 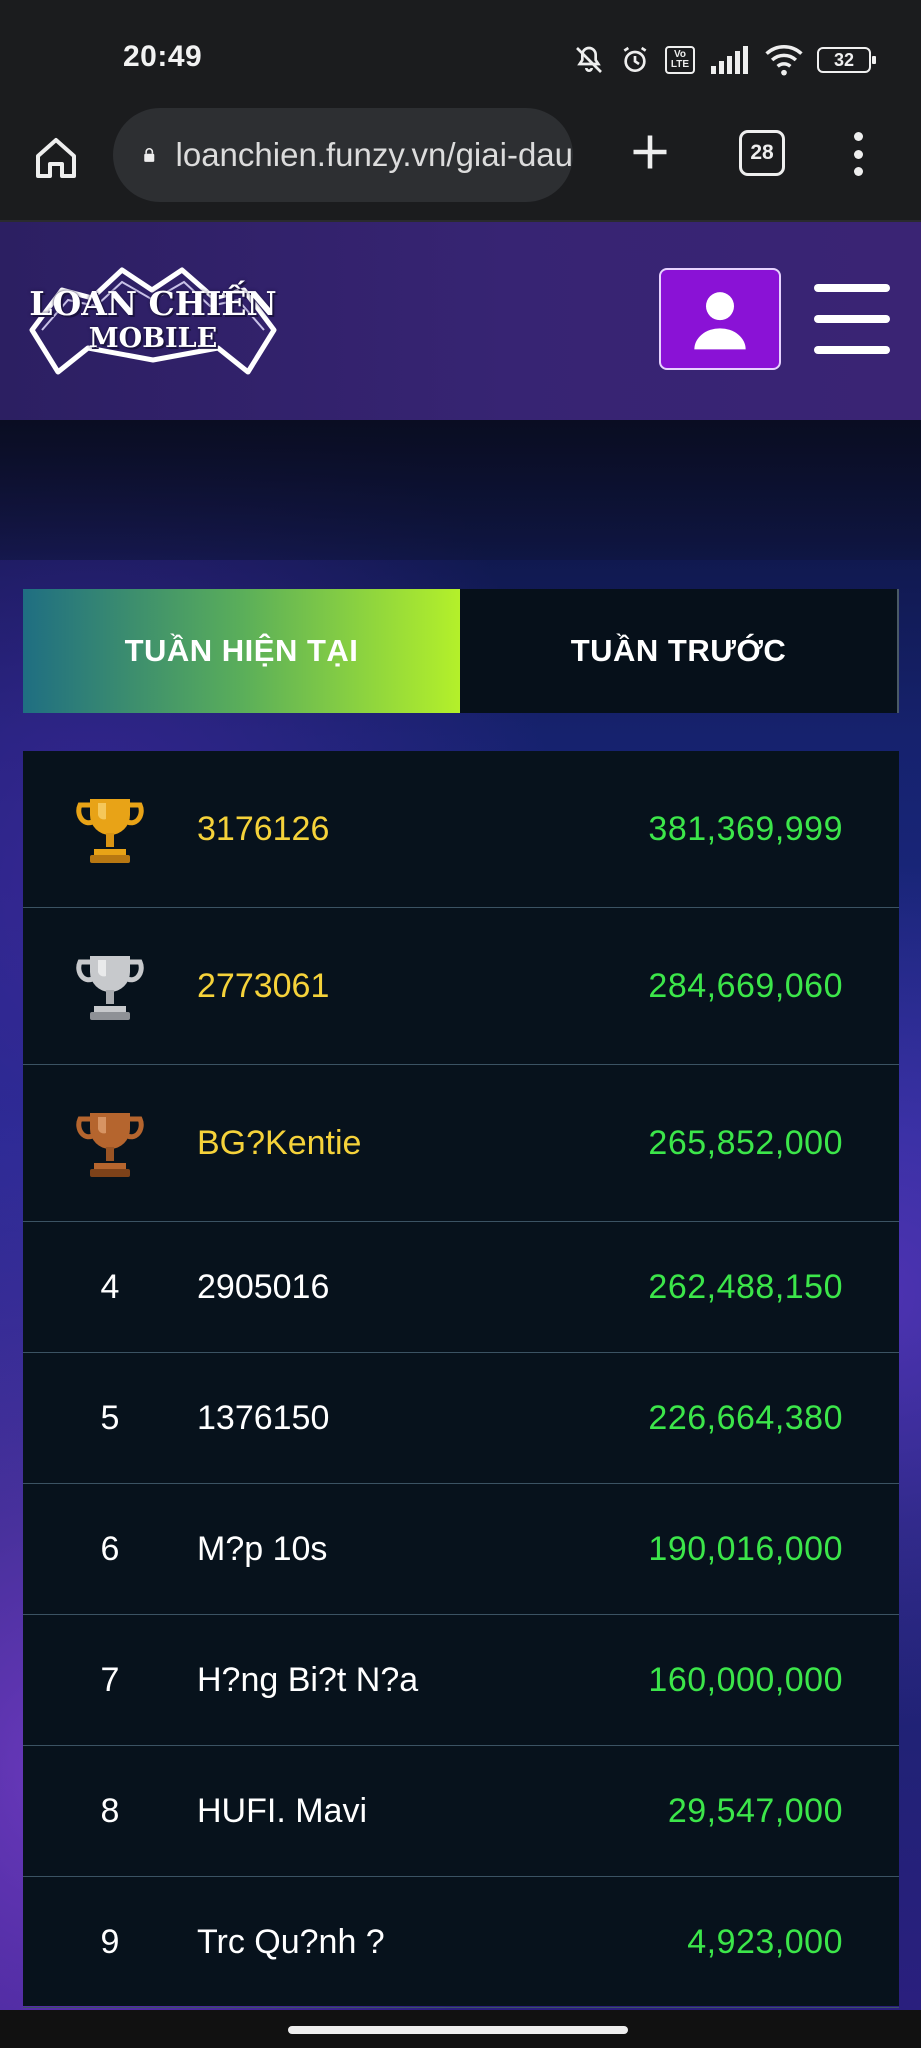 I want to click on player-score: 160,000,000, so click(x=745, y=1679).